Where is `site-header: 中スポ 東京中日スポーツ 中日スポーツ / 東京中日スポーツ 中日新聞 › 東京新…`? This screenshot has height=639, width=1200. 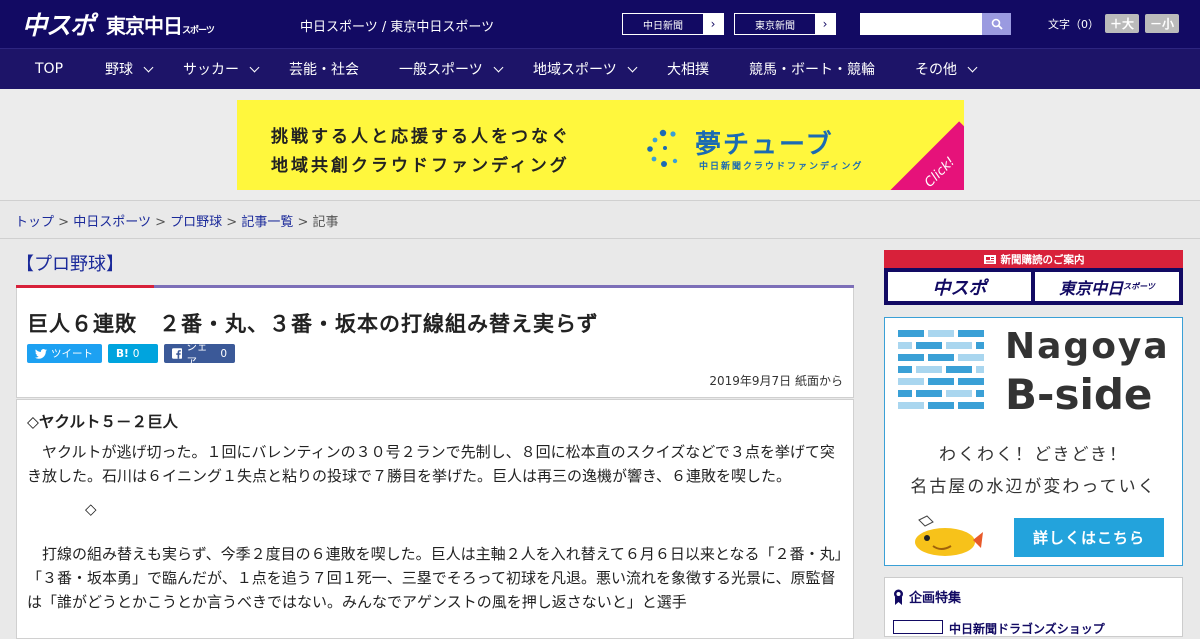 site-header: 中スポ 東京中日スポーツ 中日スポーツ / 東京中日スポーツ 中日新聞 › 東京新… is located at coordinates (600, 24).